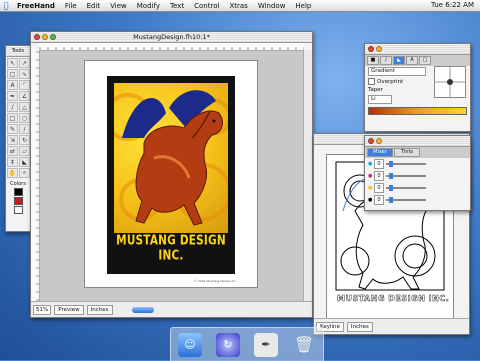 The width and height of the screenshot is (480, 361). Describe the element at coordinates (12, 107) in the screenshot. I see `line-tool-icon: /` at that location.